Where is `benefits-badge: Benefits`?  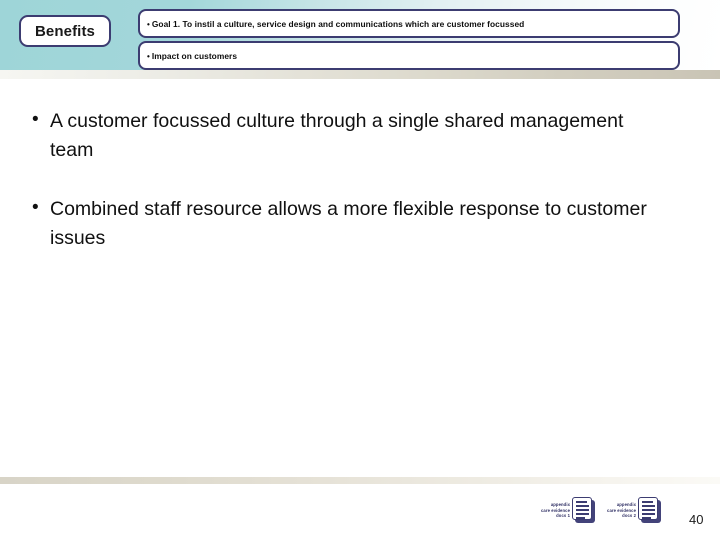
benefits-badge: Benefits is located at coordinates (65, 31).